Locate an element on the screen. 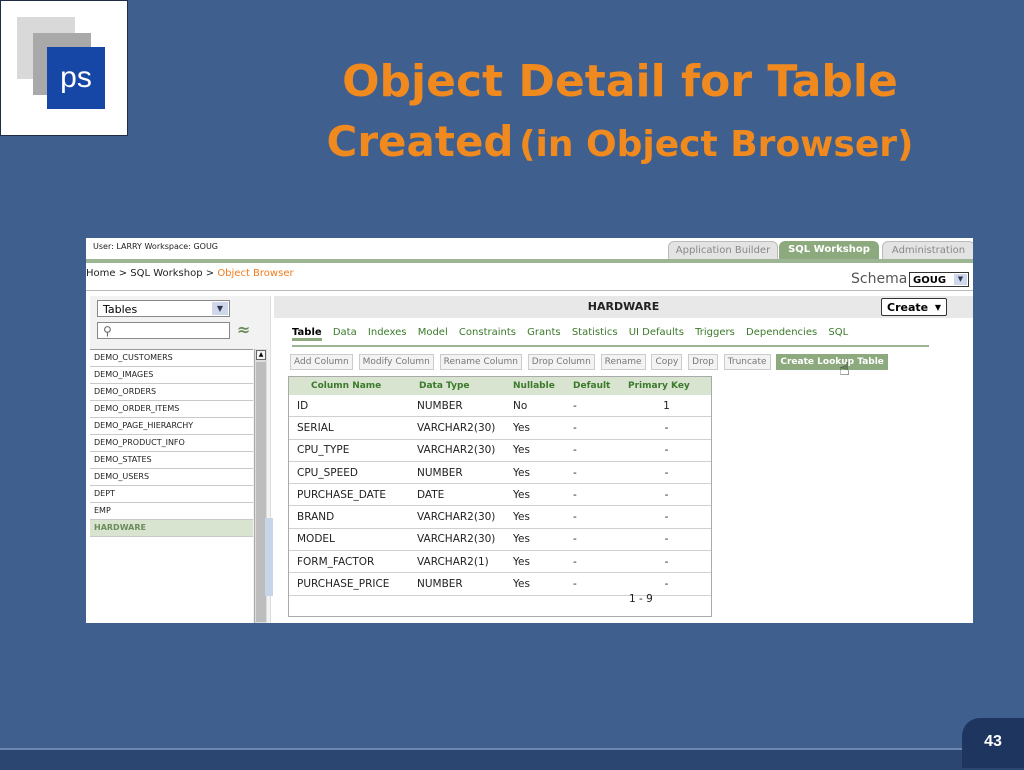  rename-column-button: Rename Column is located at coordinates (480, 362).